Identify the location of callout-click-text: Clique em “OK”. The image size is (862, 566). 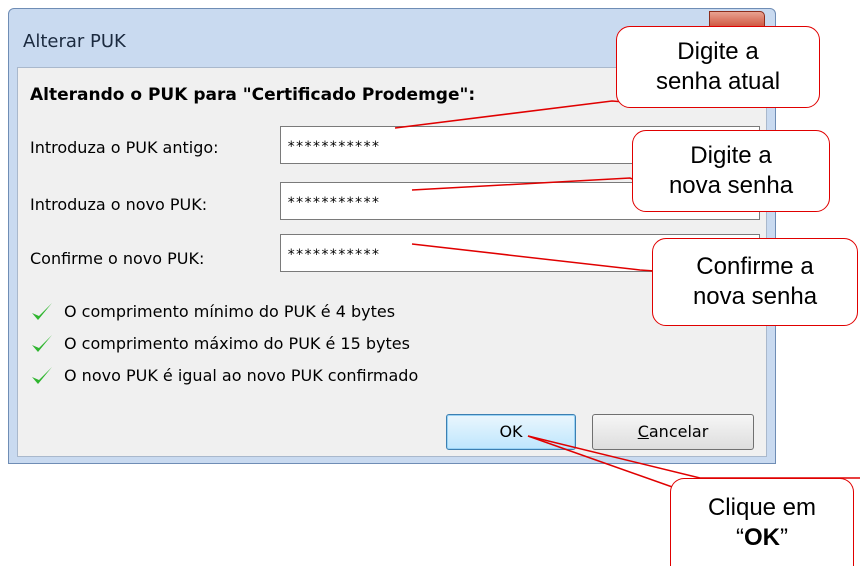
(762, 523).